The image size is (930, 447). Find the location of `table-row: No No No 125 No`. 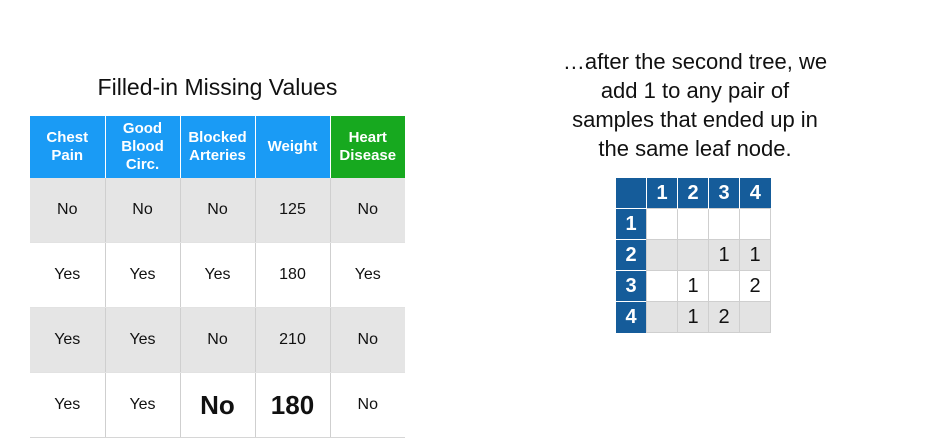

table-row: No No No 125 No is located at coordinates (217, 210).